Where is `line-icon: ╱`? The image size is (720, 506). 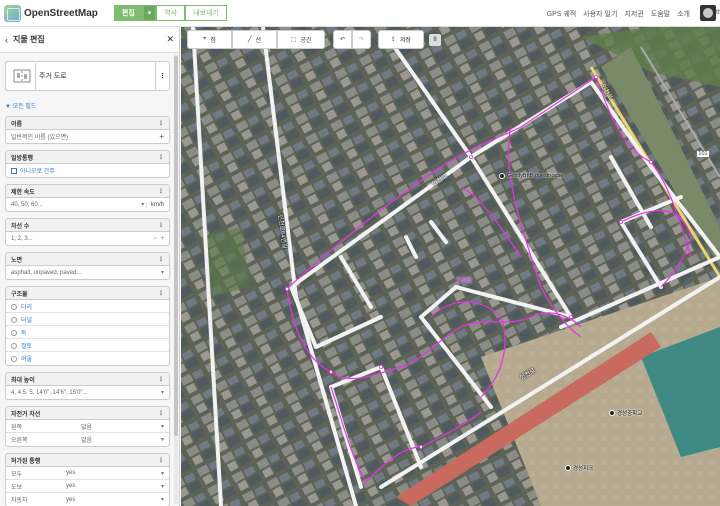 line-icon: ╱ is located at coordinates (249, 40).